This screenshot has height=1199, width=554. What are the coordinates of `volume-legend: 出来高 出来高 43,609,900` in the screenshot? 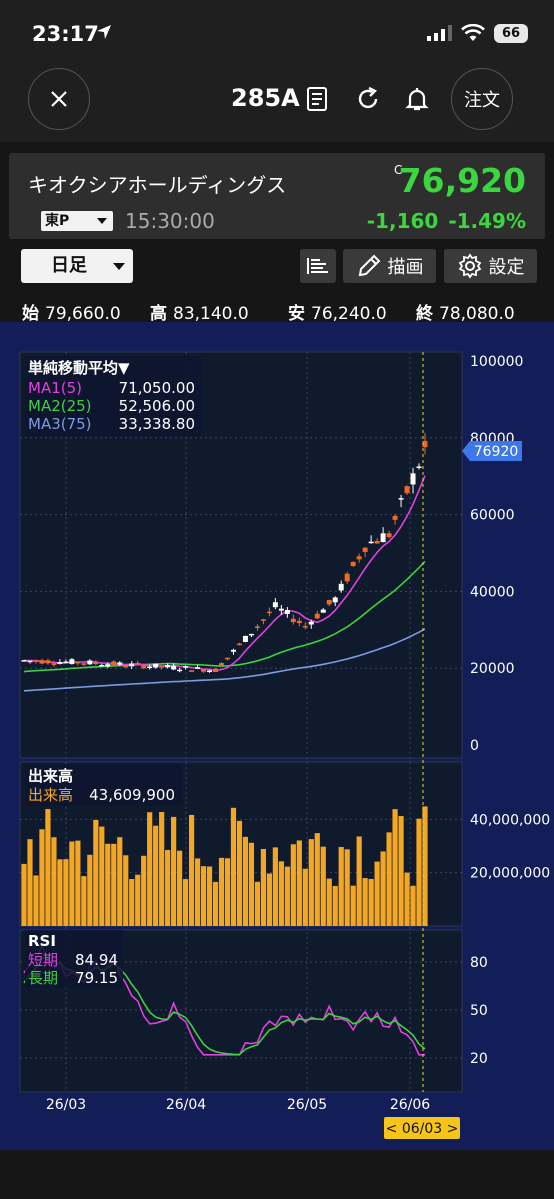 It's located at (103, 785).